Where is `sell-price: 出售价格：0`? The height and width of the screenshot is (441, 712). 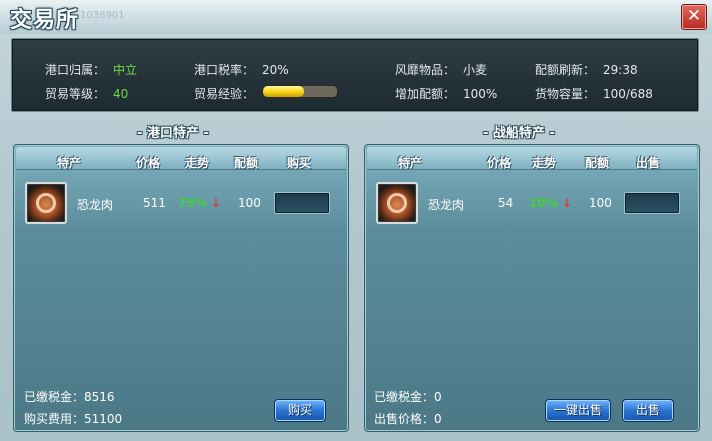
sell-price: 出售价格：0 is located at coordinates (408, 418).